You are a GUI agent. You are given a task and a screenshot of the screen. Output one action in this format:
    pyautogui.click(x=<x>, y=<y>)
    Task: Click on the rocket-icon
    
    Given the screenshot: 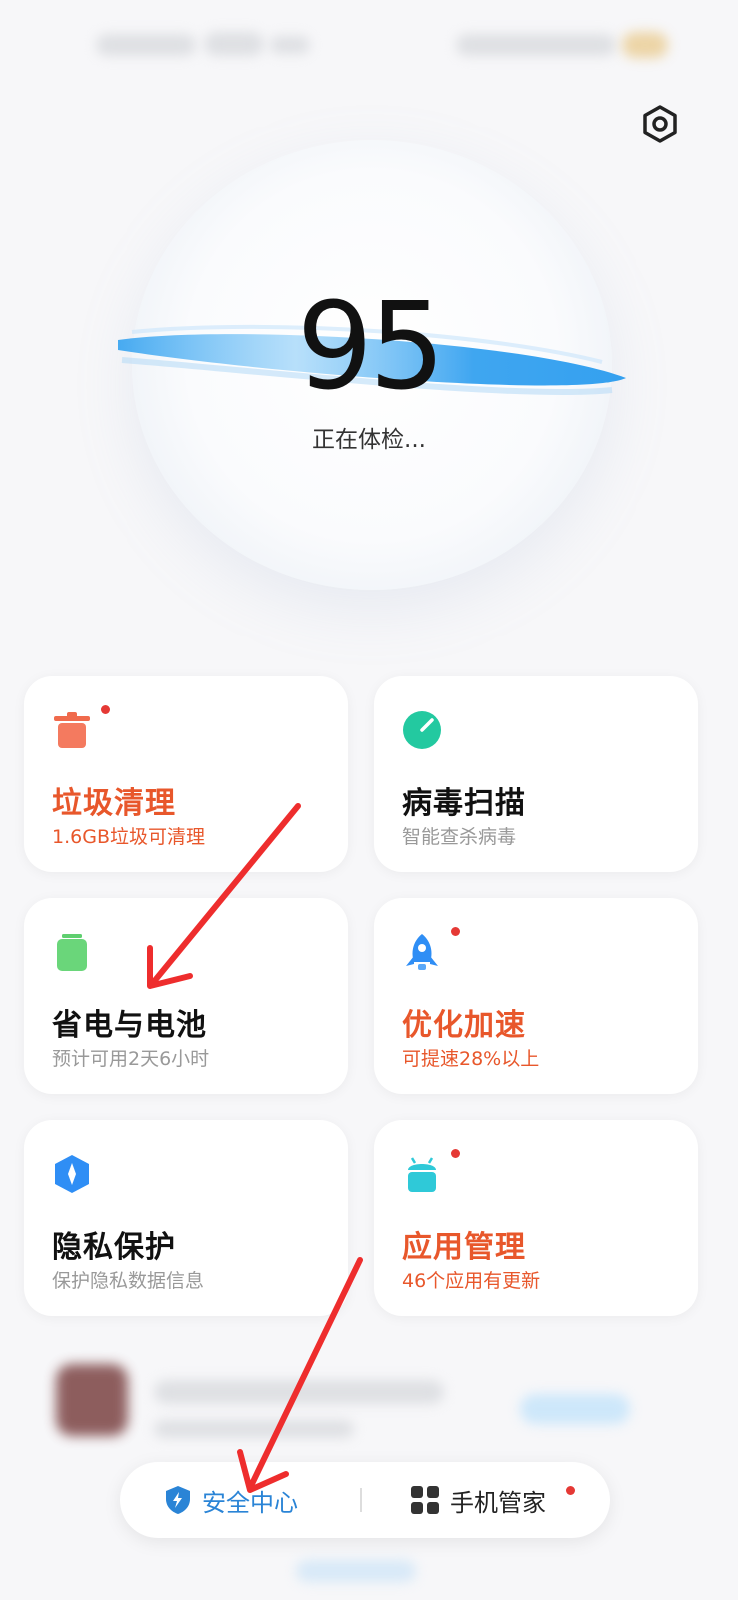 What is the action you would take?
    pyautogui.click(x=422, y=952)
    